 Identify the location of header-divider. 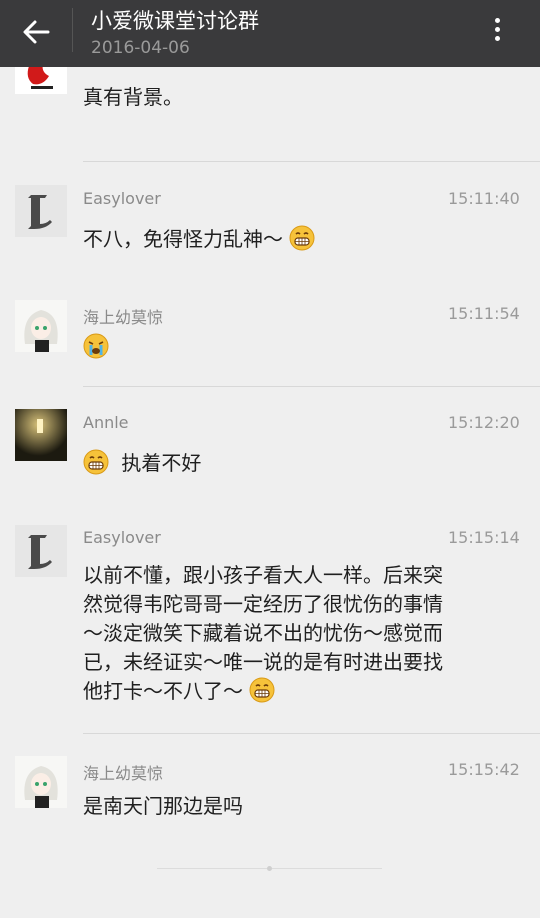
(72, 30).